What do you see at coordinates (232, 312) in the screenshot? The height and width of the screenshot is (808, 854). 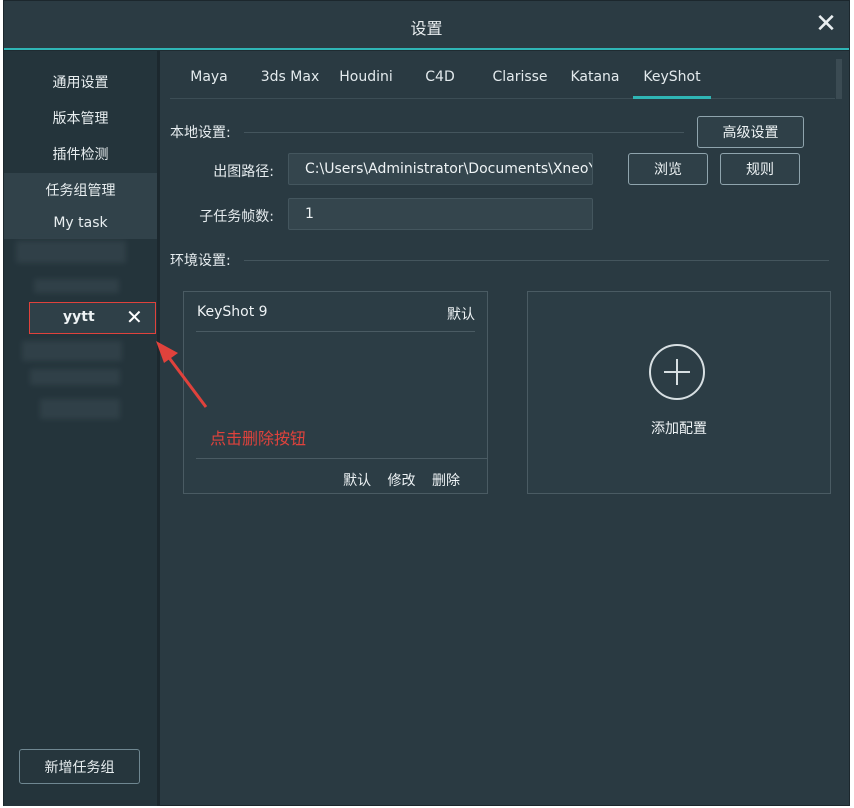 I see `config-name: KeyShot 9` at bounding box center [232, 312].